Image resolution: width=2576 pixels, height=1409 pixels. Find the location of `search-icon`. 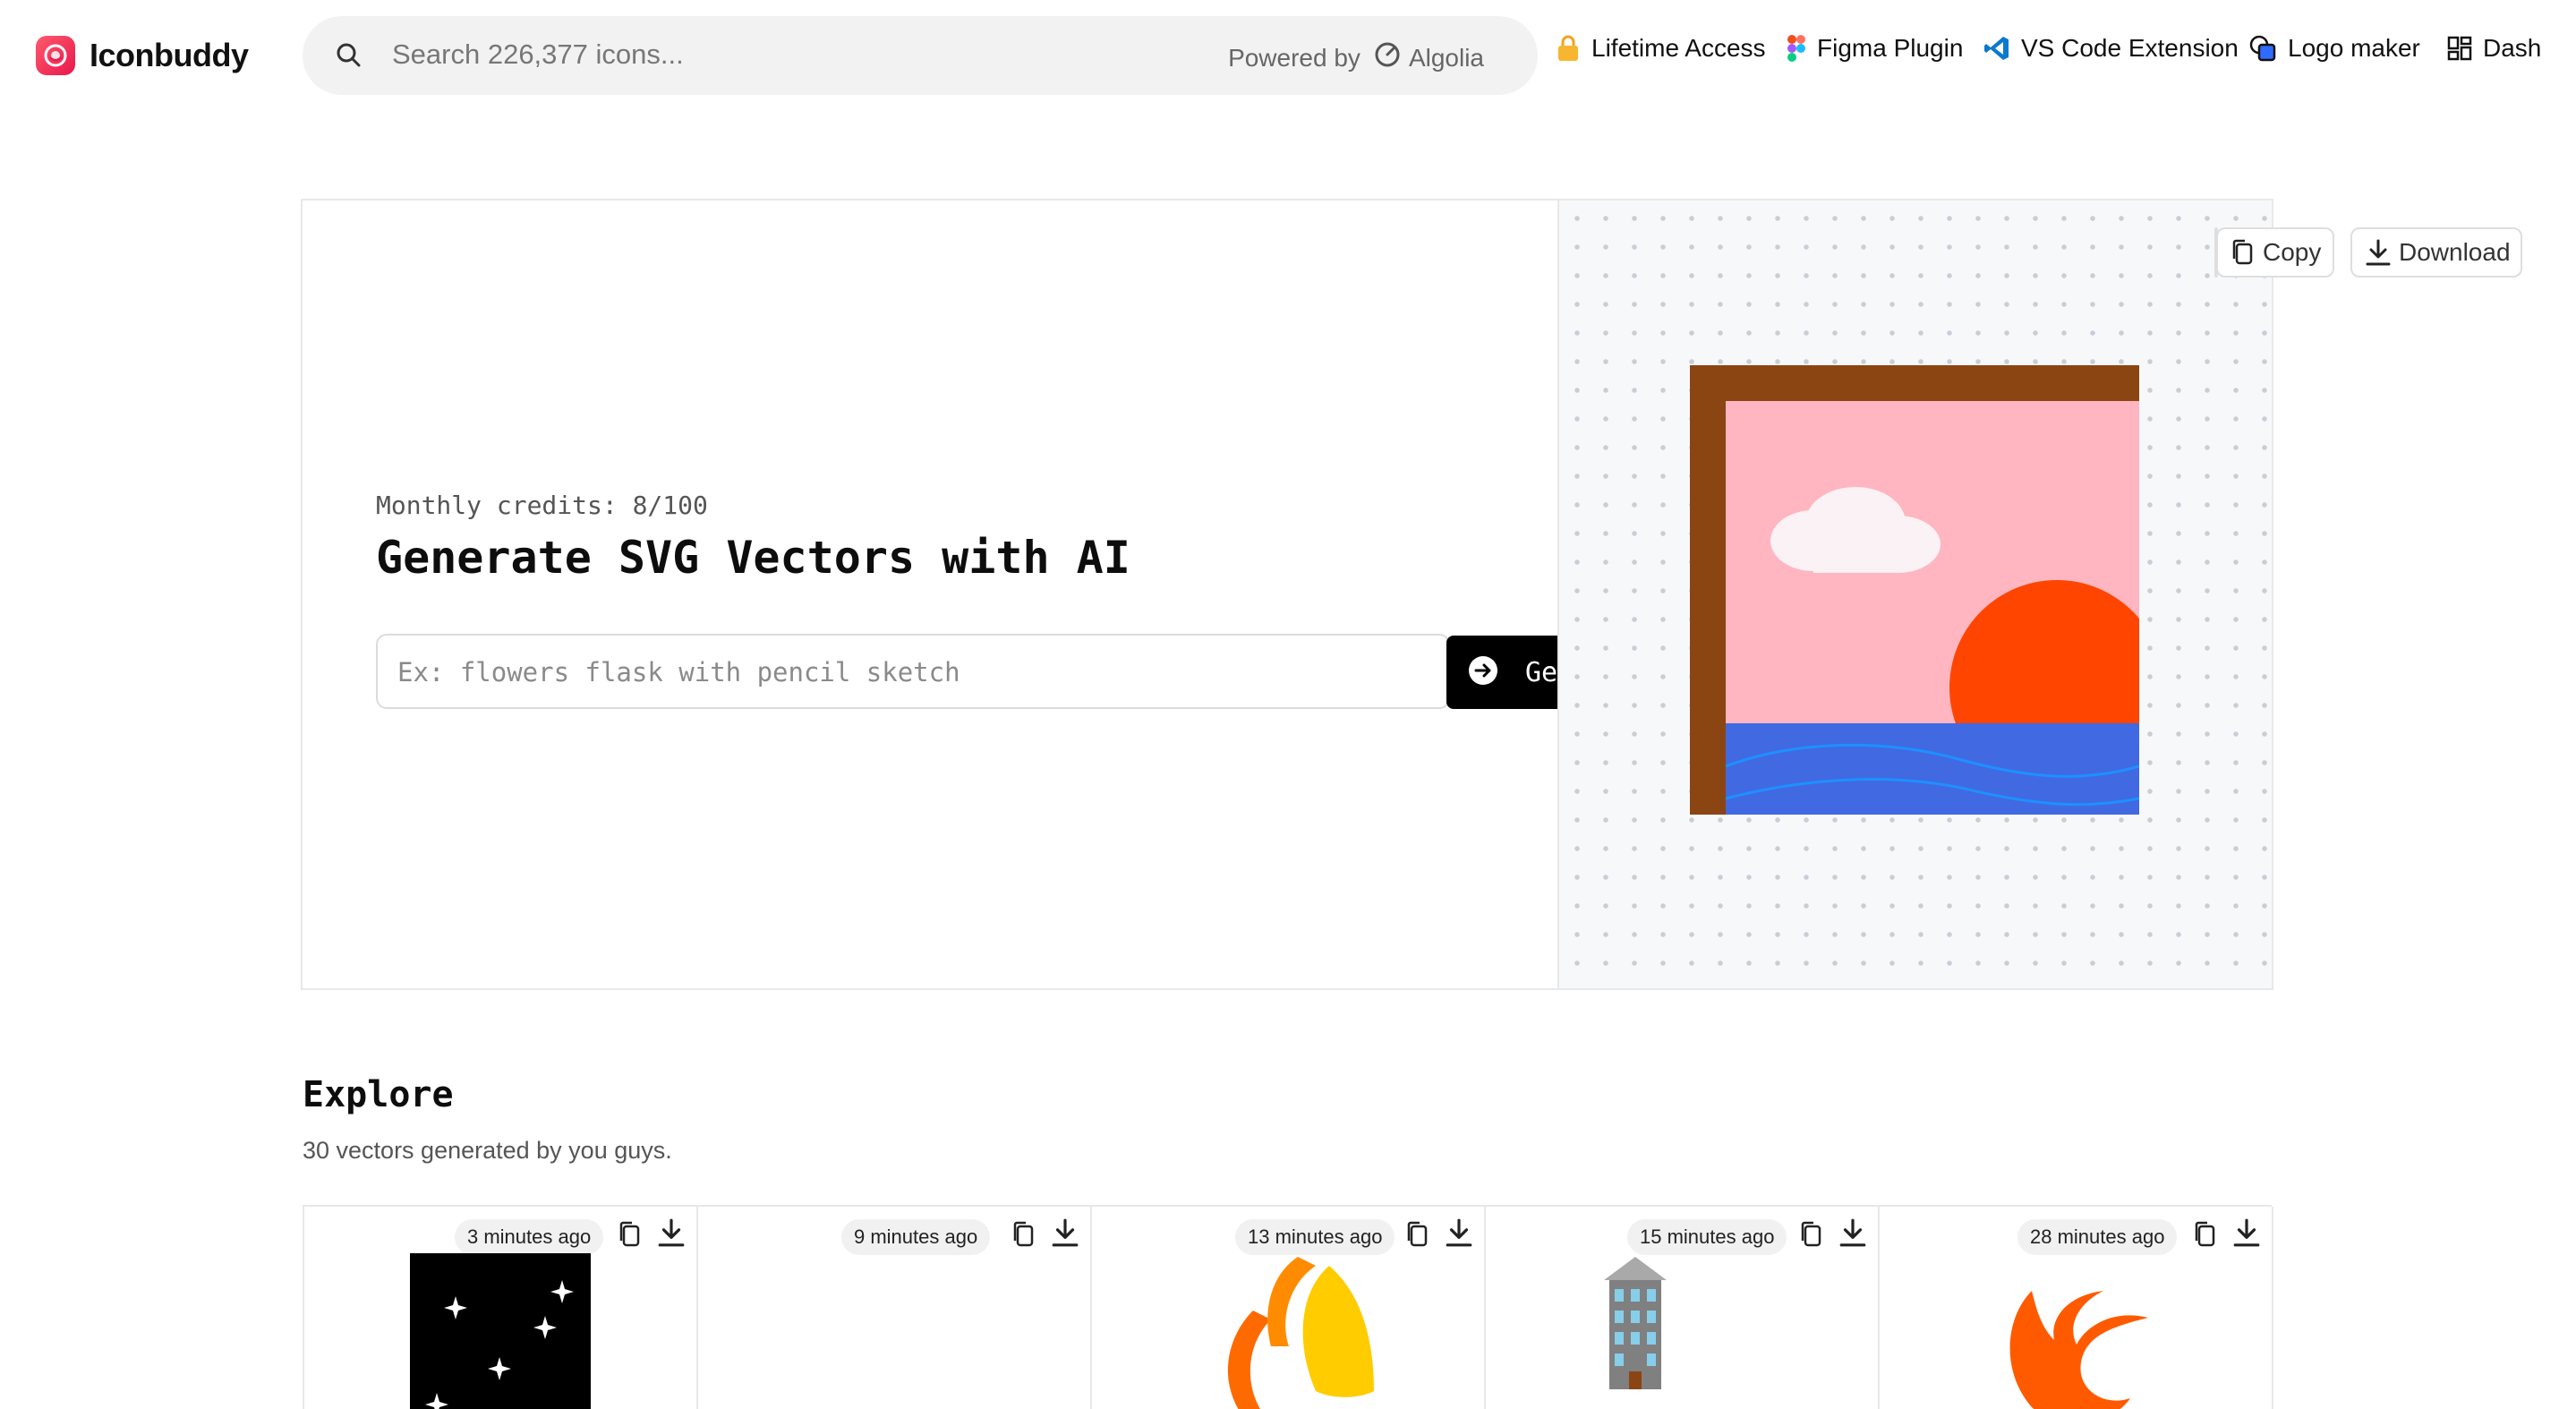

search-icon is located at coordinates (349, 58).